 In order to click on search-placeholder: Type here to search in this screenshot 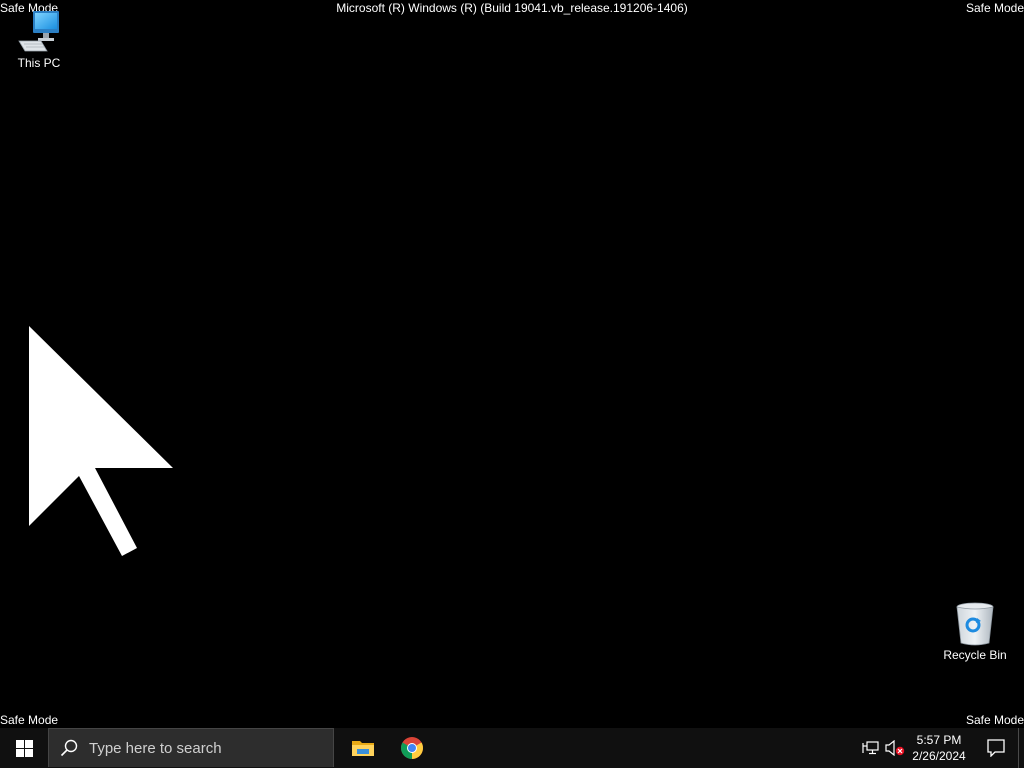, I will do `click(155, 748)`.